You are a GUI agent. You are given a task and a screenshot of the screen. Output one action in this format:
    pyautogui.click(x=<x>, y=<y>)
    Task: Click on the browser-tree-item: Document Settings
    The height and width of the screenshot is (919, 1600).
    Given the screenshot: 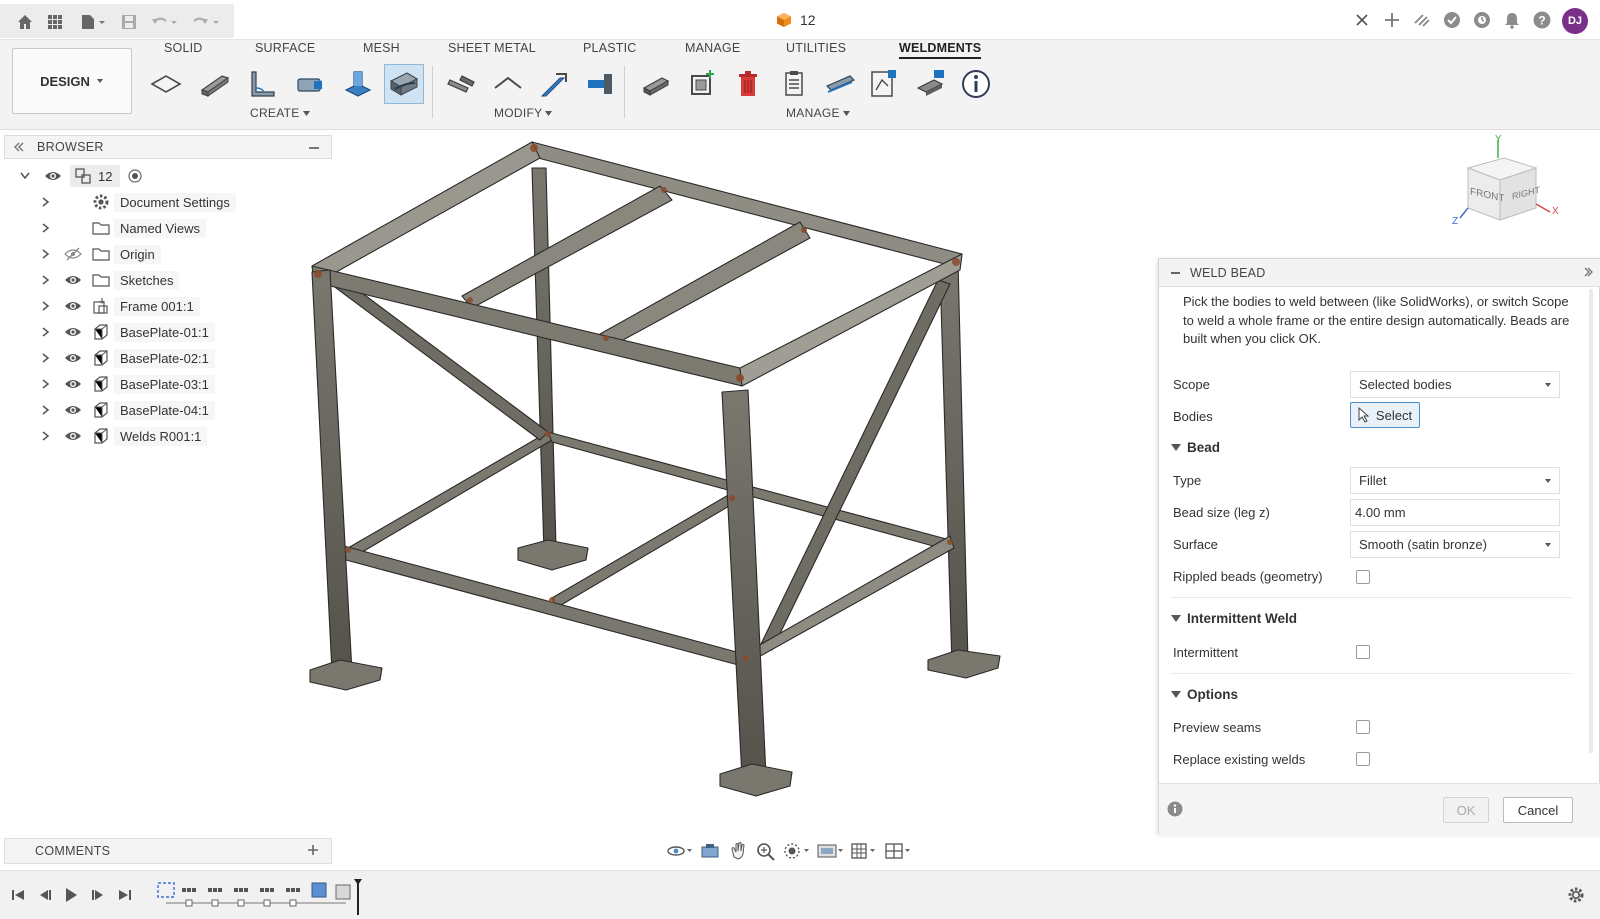 What is the action you would take?
    pyautogui.click(x=139, y=202)
    